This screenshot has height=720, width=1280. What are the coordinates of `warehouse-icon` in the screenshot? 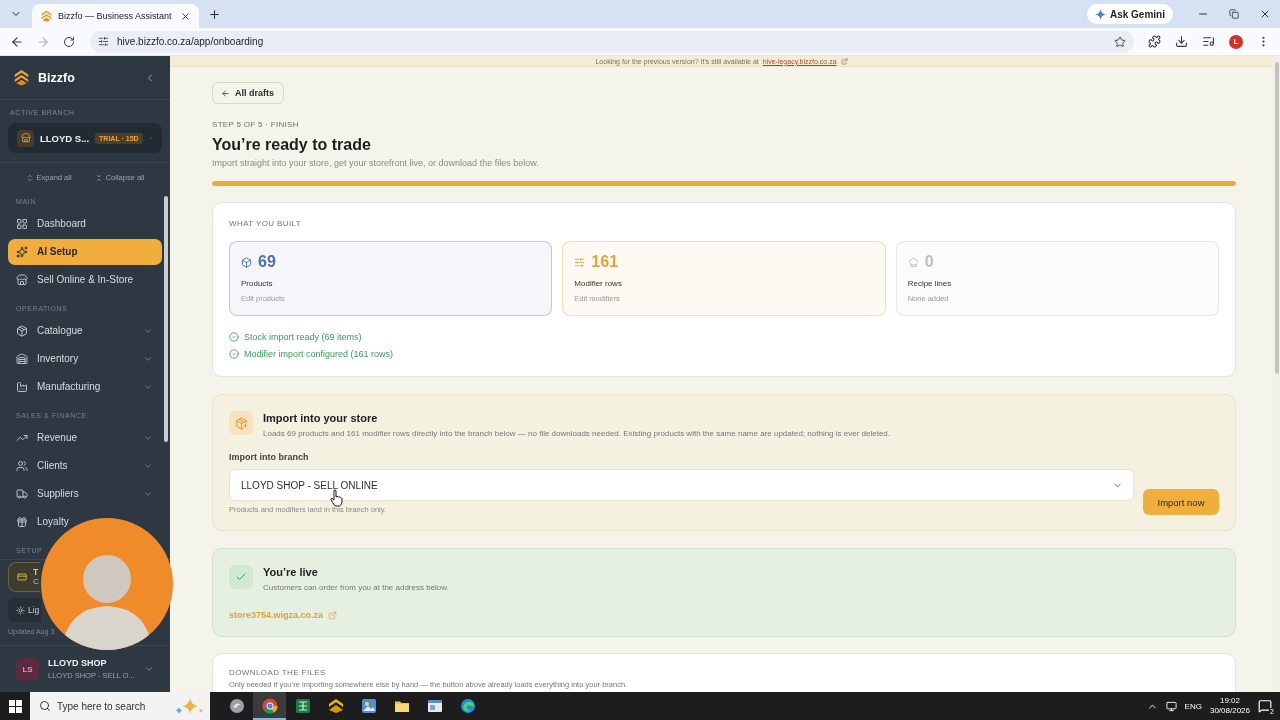 It's located at (22, 359).